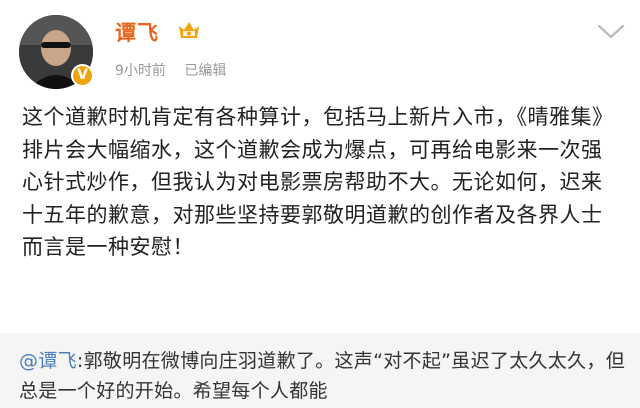  Describe the element at coordinates (205, 71) in the screenshot. I see `edited-label: 已编辑` at that location.